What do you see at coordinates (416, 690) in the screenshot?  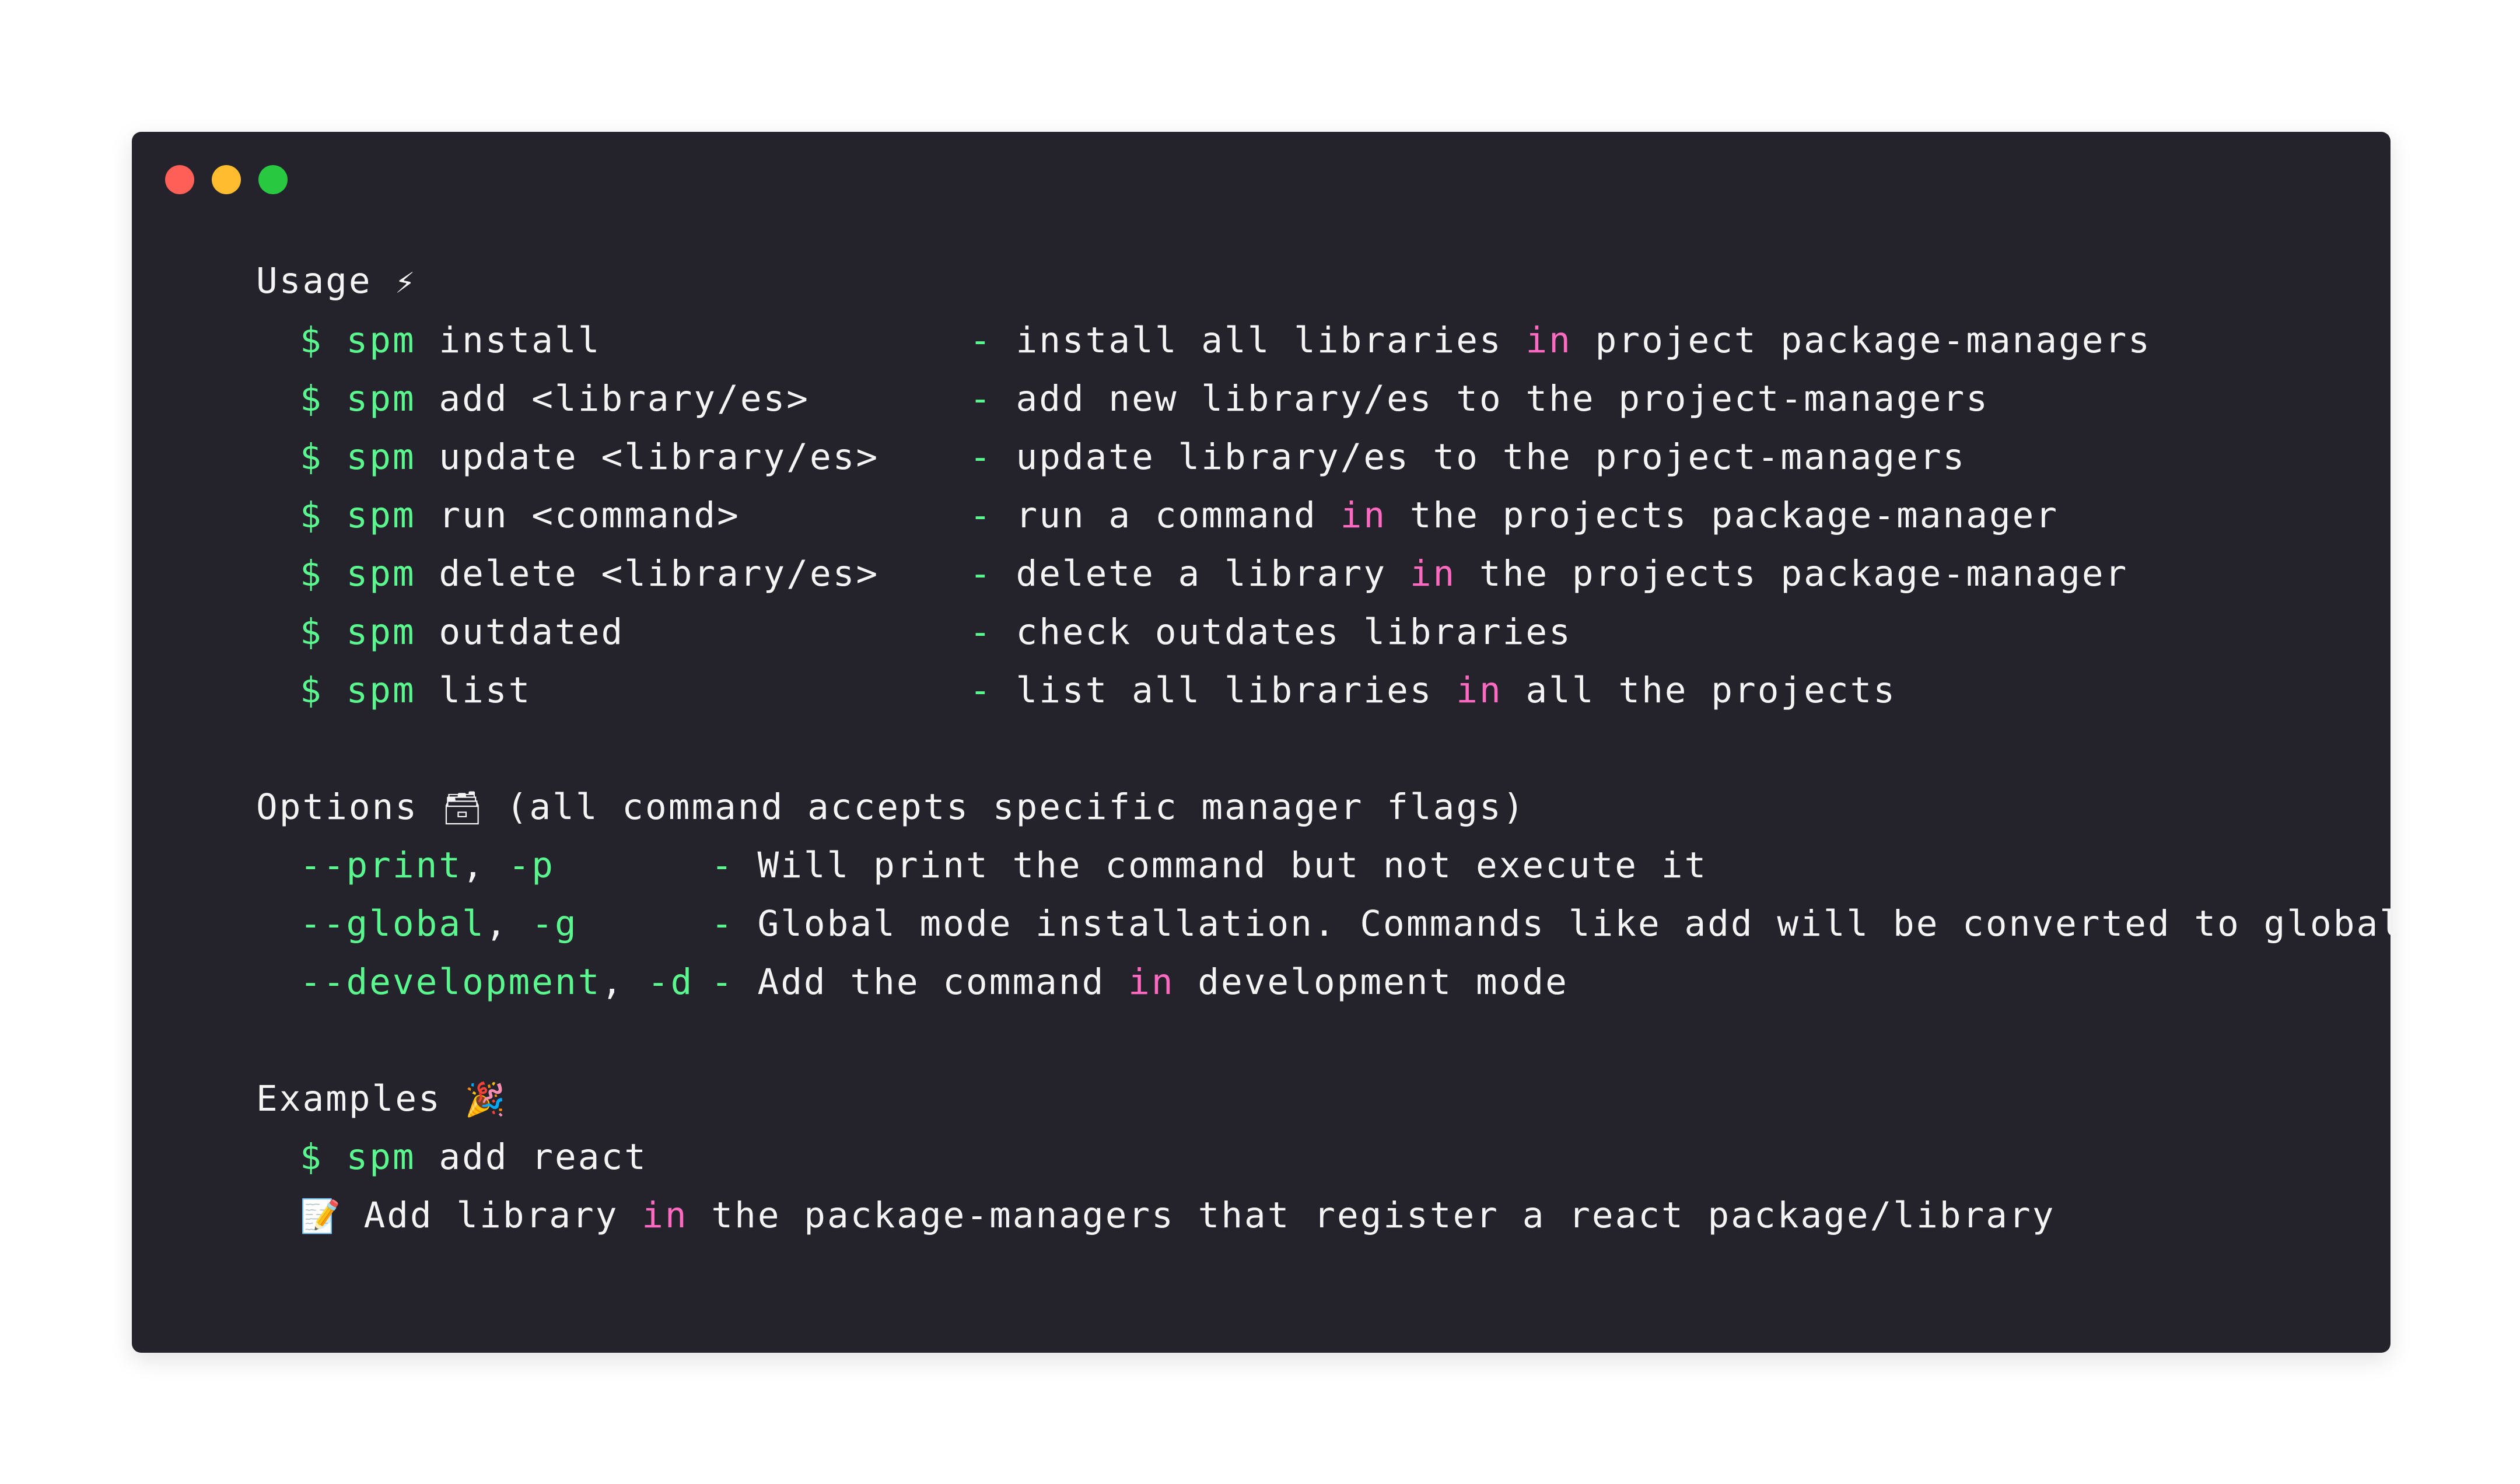 I see `usage-command-row: $ spm list` at bounding box center [416, 690].